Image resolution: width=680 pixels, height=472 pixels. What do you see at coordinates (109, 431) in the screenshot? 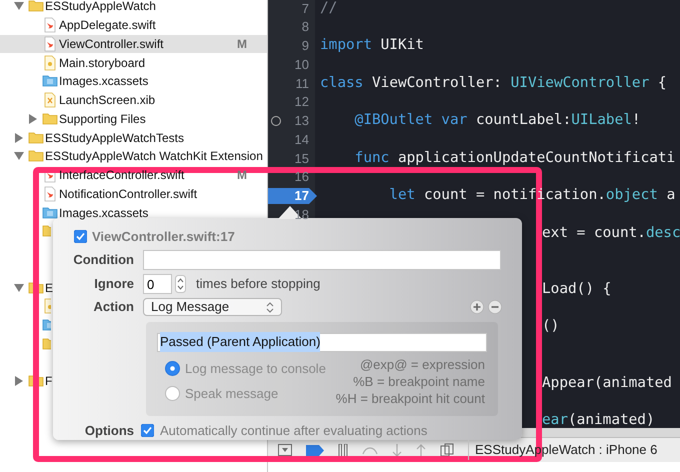
I see `field-label: Options` at bounding box center [109, 431].